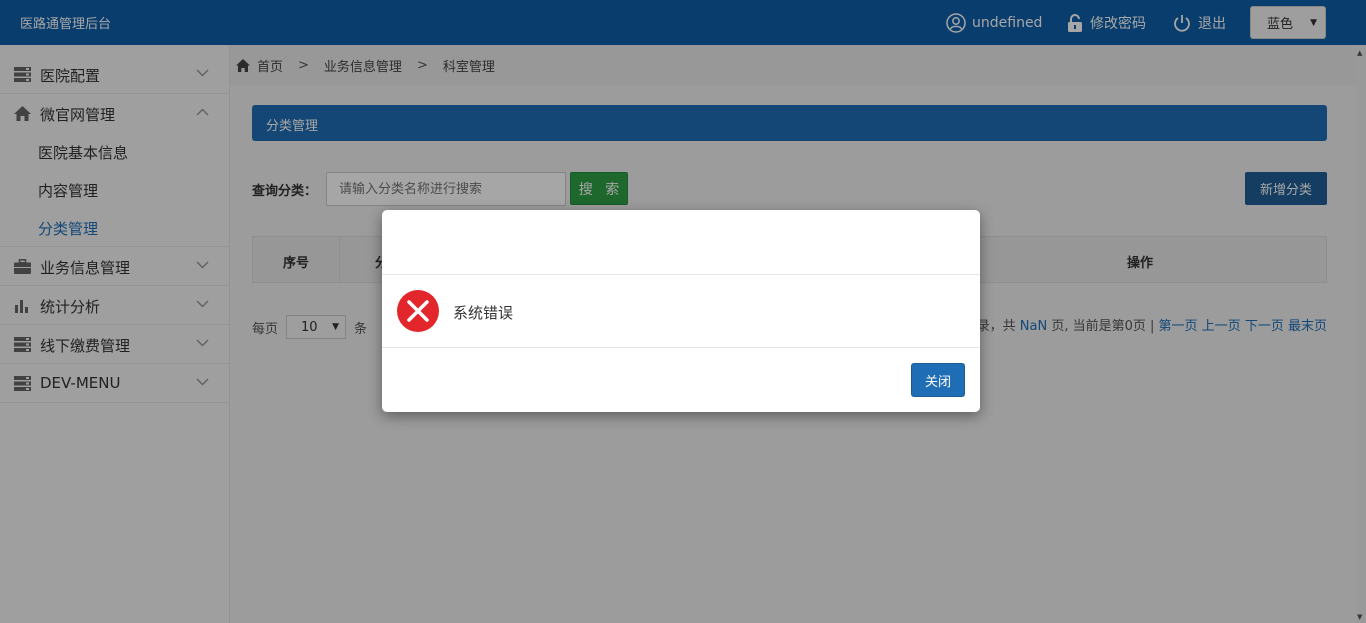  I want to click on error-dialog: 系统错误 关闭, so click(681, 311).